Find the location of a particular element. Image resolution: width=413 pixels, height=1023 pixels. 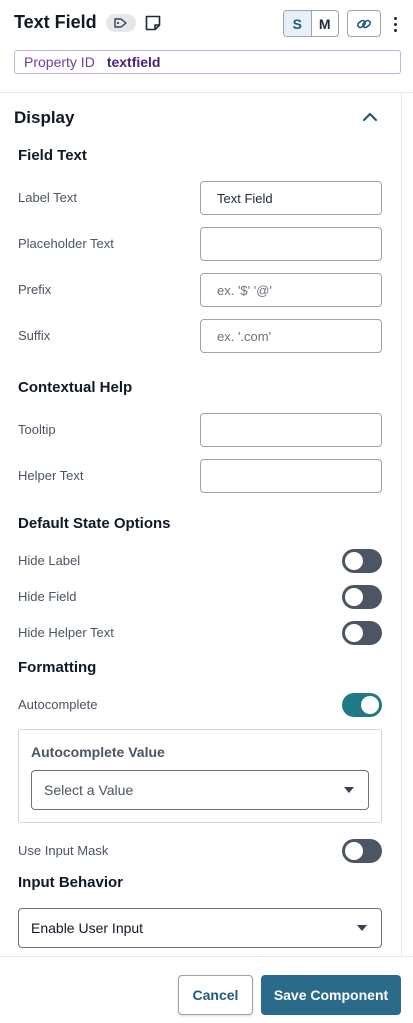

contextual-help-heading: Contextual Help is located at coordinates (75, 387).